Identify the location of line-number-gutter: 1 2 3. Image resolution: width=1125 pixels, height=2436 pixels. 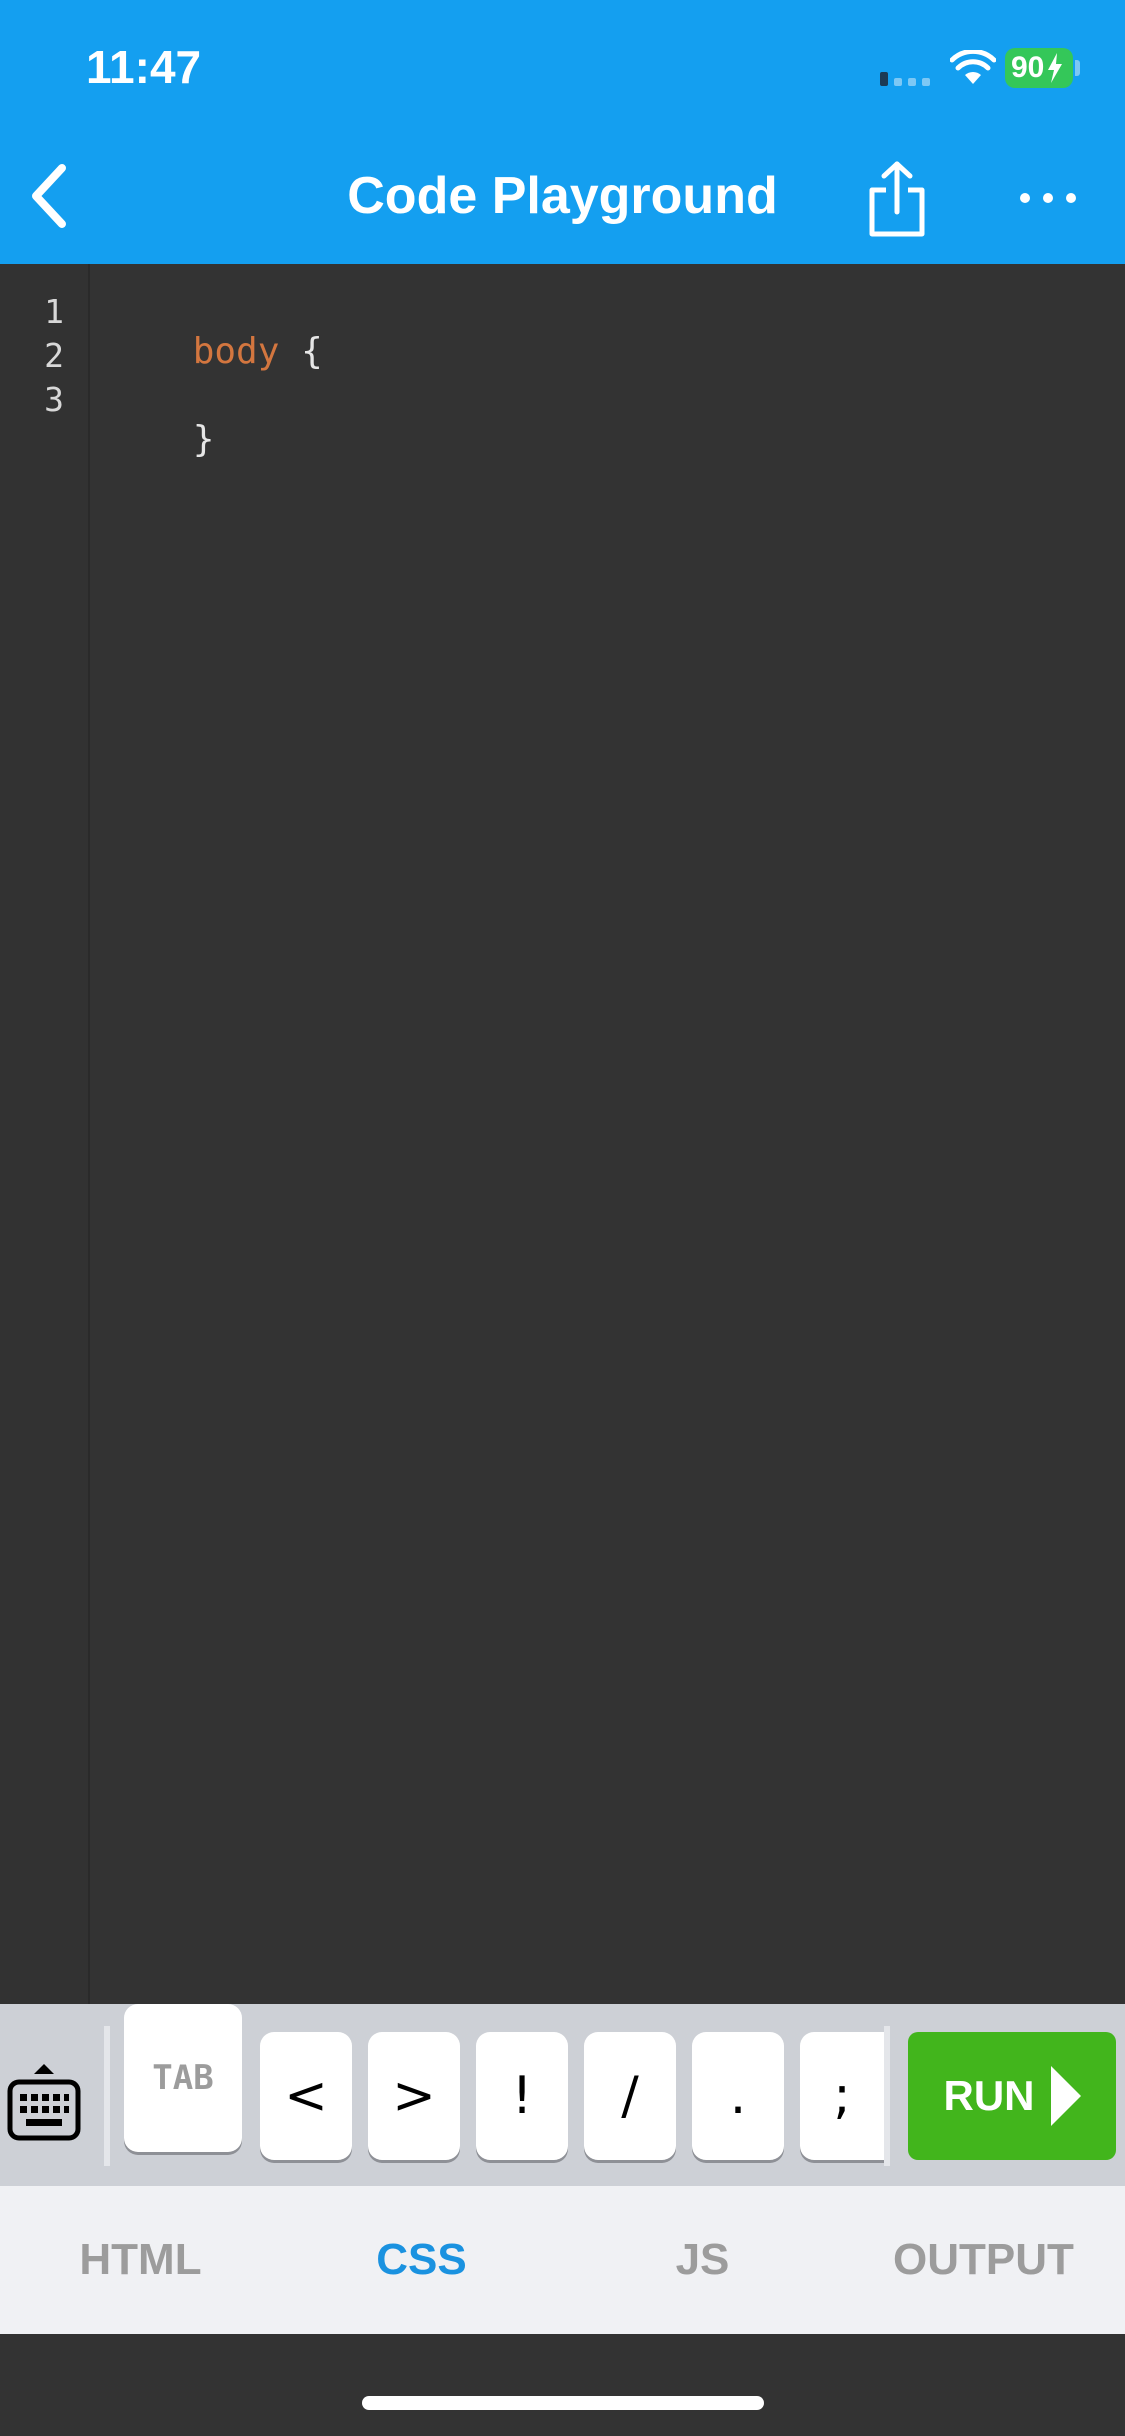
(45, 1134).